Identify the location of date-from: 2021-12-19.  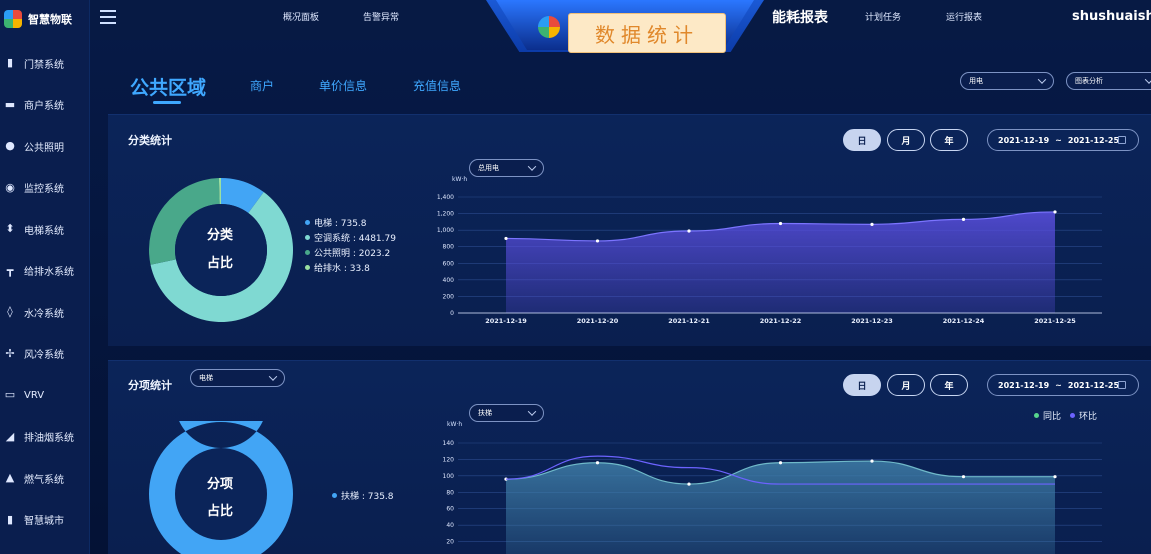
(1024, 140).